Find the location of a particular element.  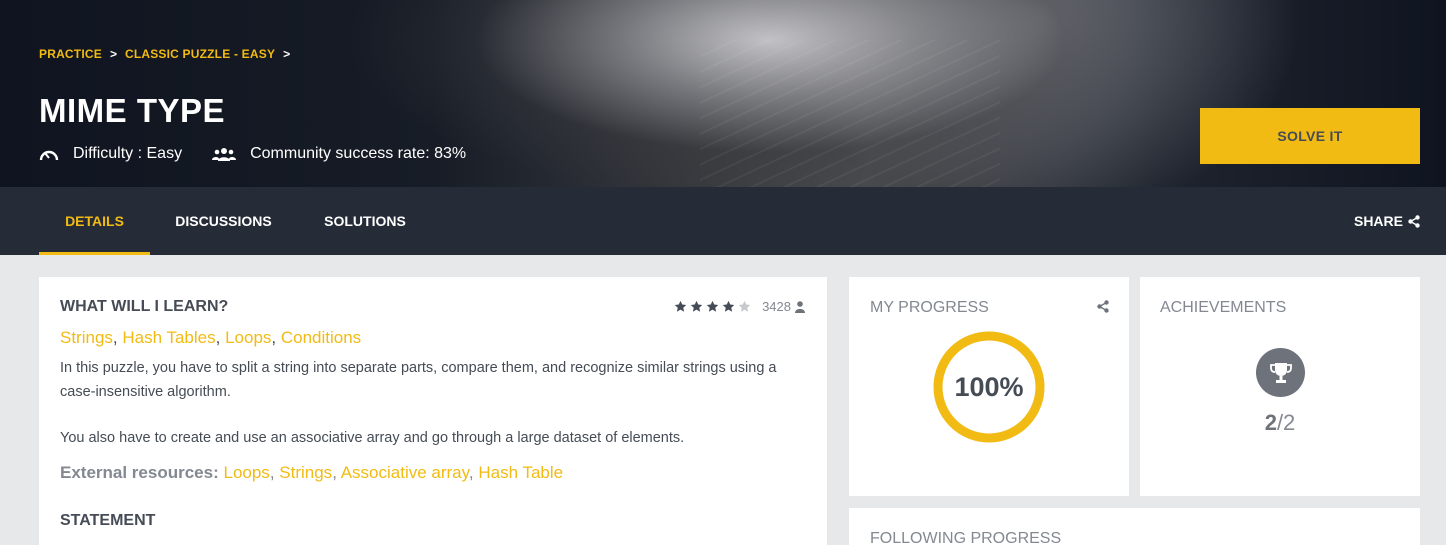

achievements-card: ACHIEVEMENTS 2/2 is located at coordinates (1280, 386).